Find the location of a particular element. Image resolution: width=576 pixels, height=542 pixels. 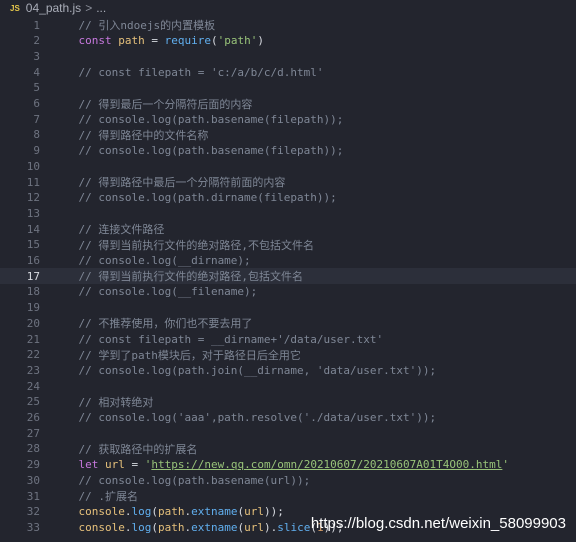

line-number: 24 is located at coordinates (33, 386).